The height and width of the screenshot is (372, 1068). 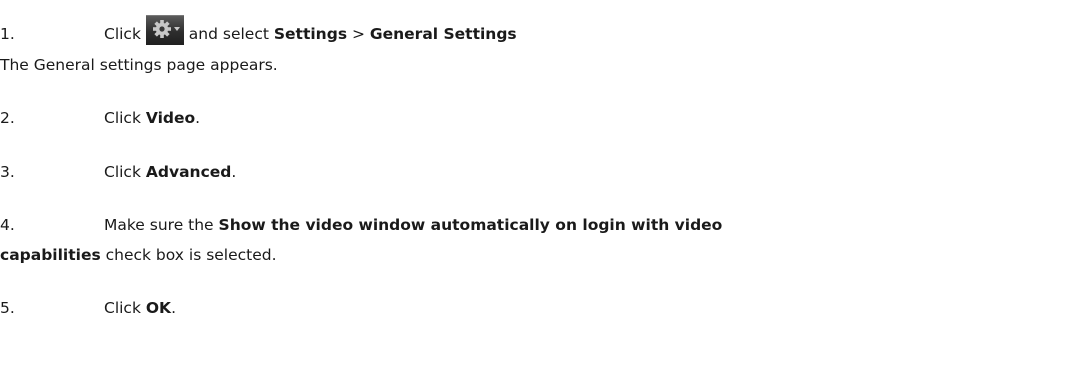 I want to click on step-5: 5. Click OK., so click(x=88, y=308).